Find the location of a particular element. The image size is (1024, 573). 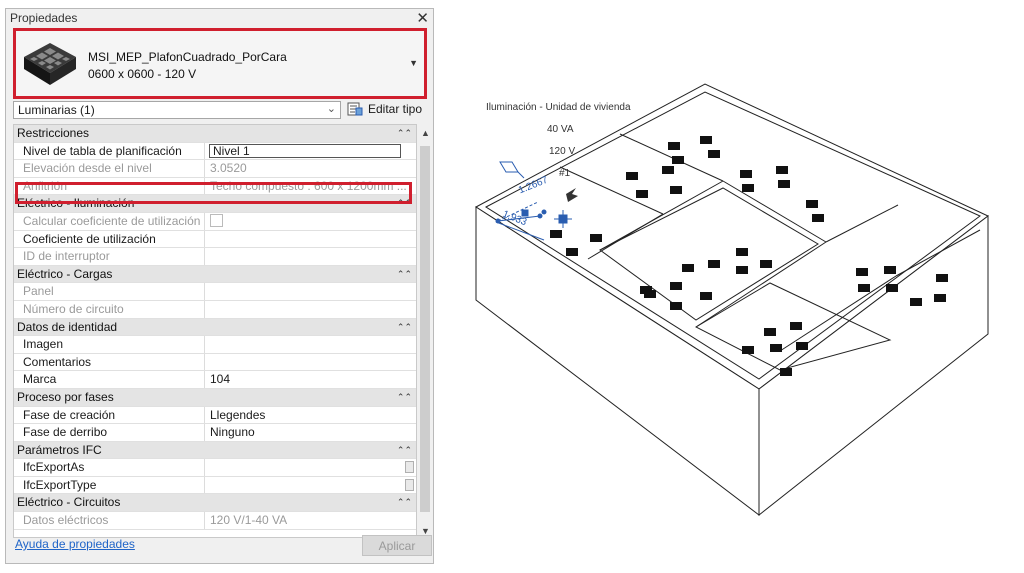

section-ifc: Parámetros IFC ⌃⌃ is located at coordinates (215, 450).